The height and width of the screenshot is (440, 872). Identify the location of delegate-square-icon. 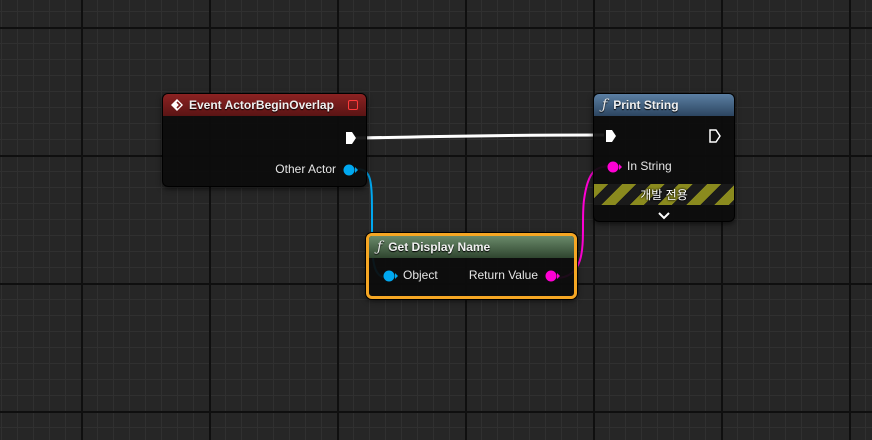
(353, 105).